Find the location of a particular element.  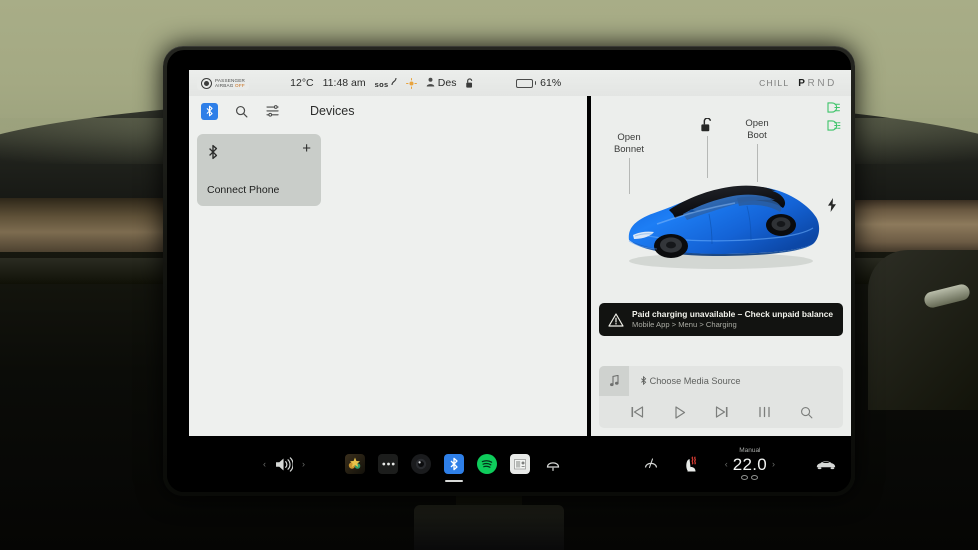

dock-app-tunein is located at coordinates (520, 464).